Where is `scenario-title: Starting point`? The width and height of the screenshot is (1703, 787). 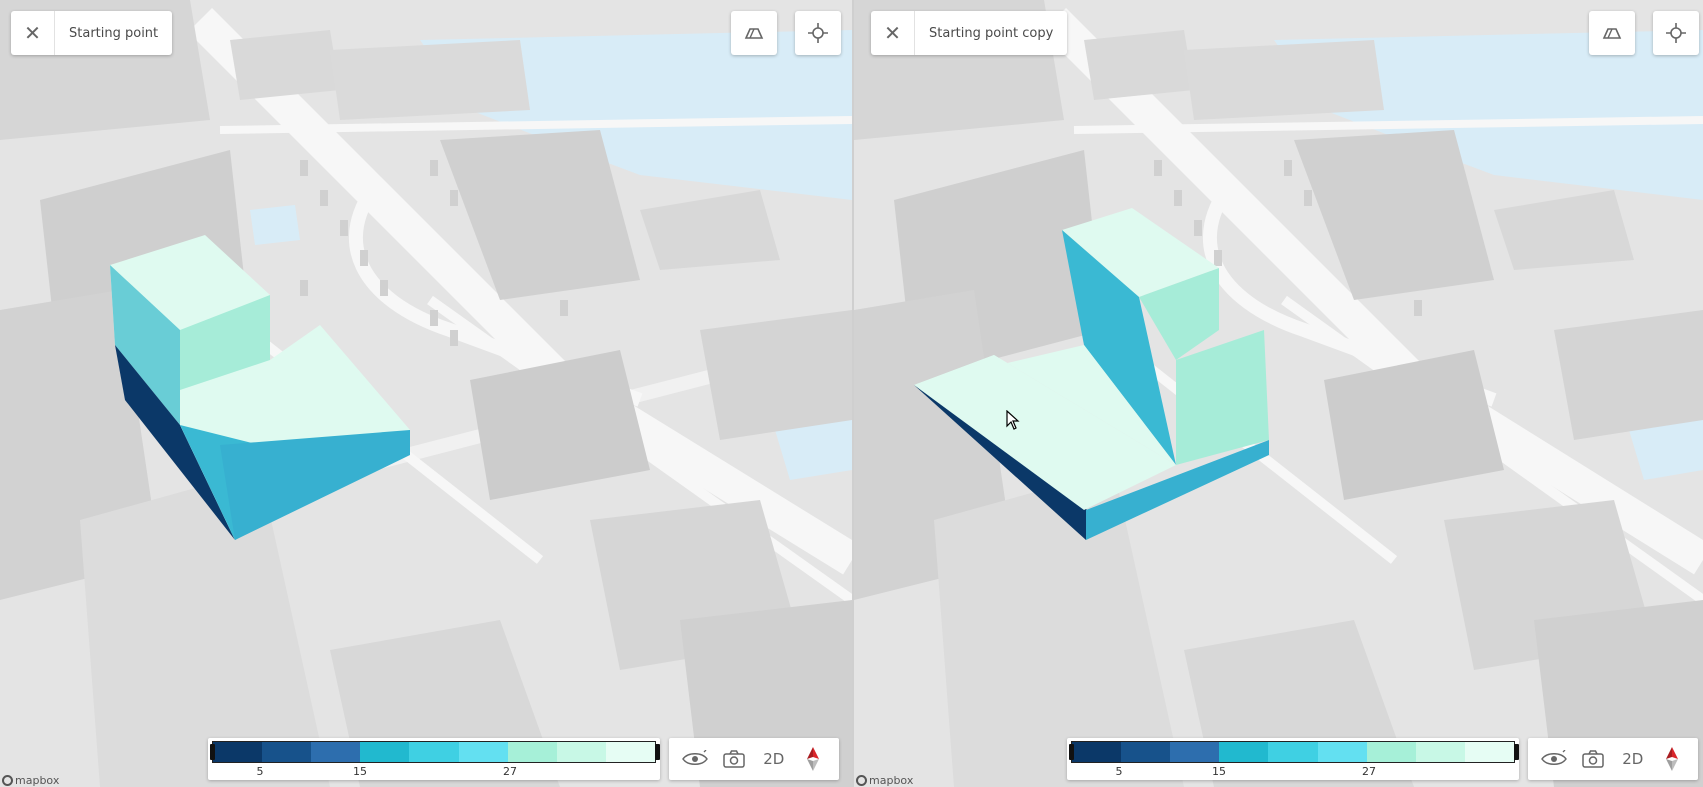
scenario-title: Starting point is located at coordinates (114, 33).